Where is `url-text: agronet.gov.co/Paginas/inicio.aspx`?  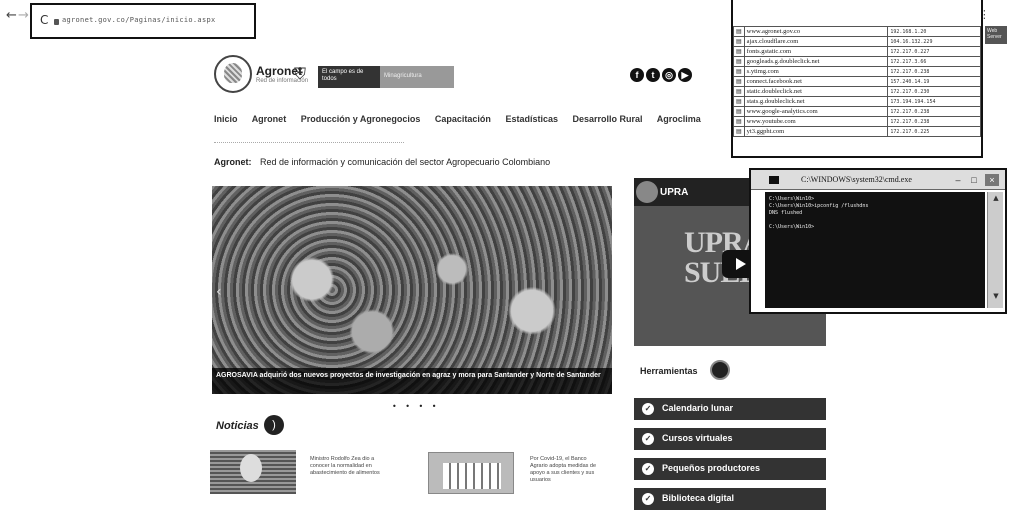 url-text: agronet.gov.co/Paginas/inicio.aspx is located at coordinates (139, 20).